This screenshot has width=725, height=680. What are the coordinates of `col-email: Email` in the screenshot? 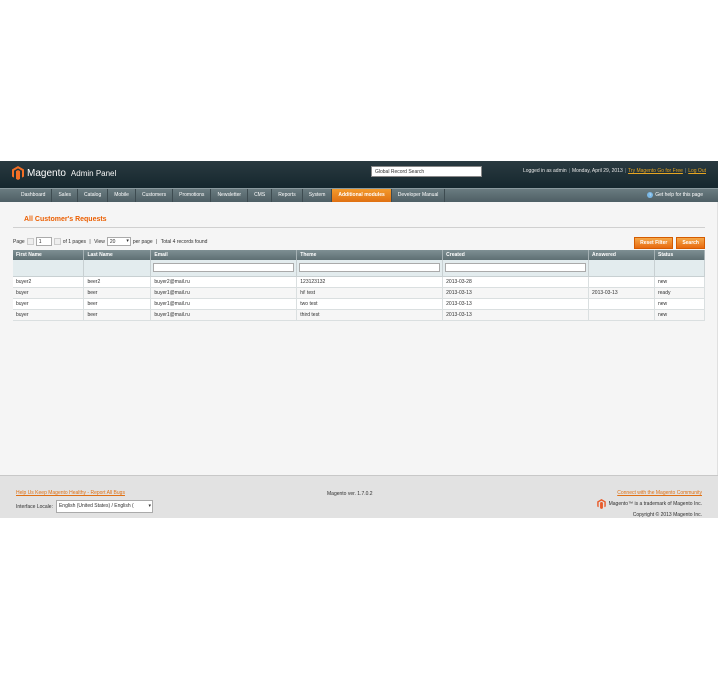 It's located at (224, 255).